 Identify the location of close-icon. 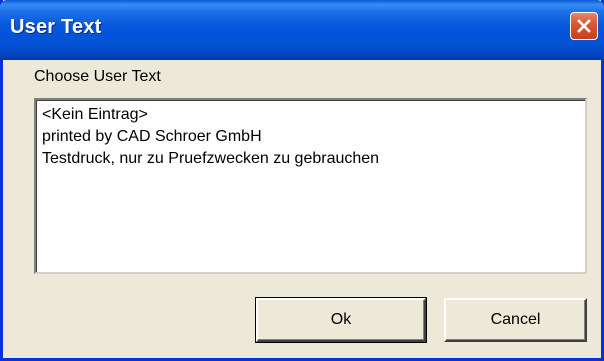
(584, 26).